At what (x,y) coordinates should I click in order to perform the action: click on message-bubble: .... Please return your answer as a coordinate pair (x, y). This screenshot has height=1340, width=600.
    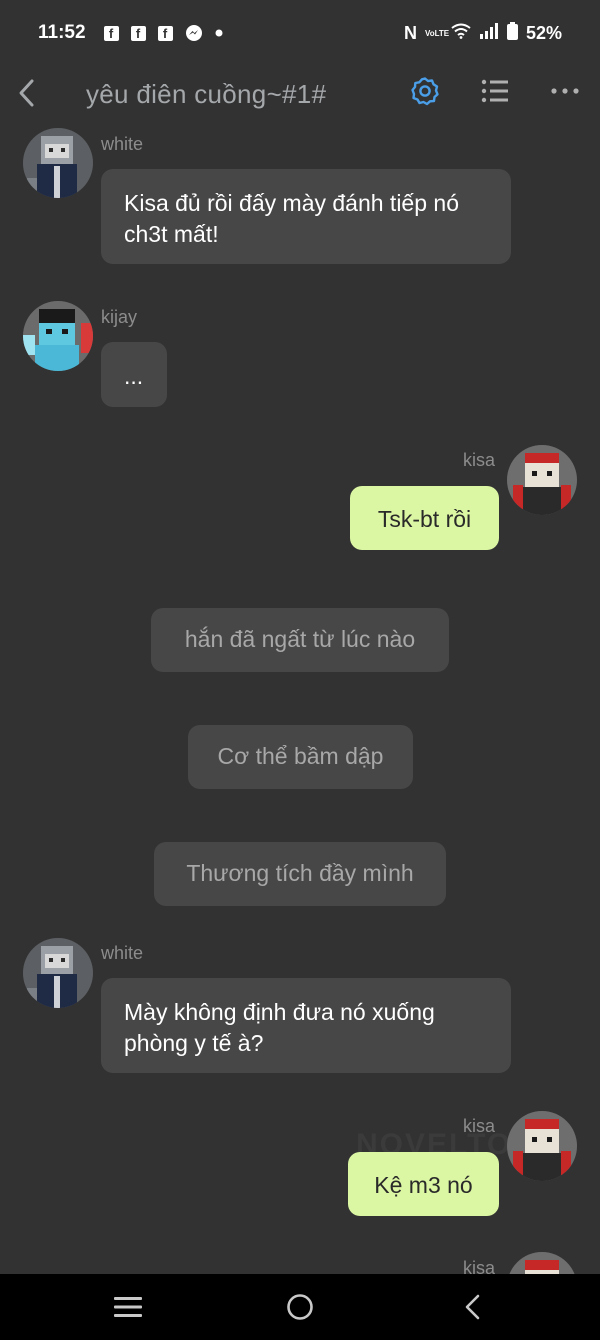
    Looking at the image, I should click on (134, 374).